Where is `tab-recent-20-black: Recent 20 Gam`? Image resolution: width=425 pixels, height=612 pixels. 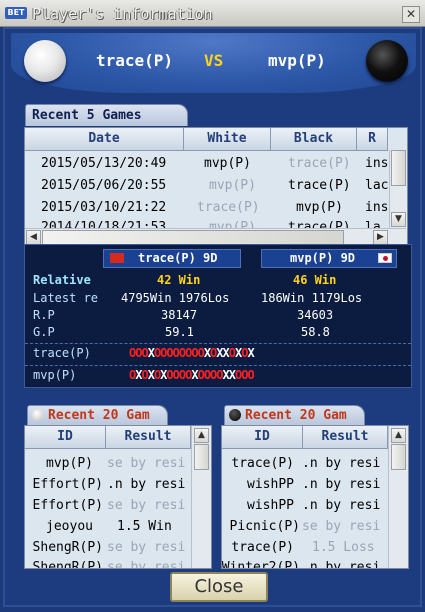 tab-recent-20-black: Recent 20 Gam is located at coordinates (294, 415).